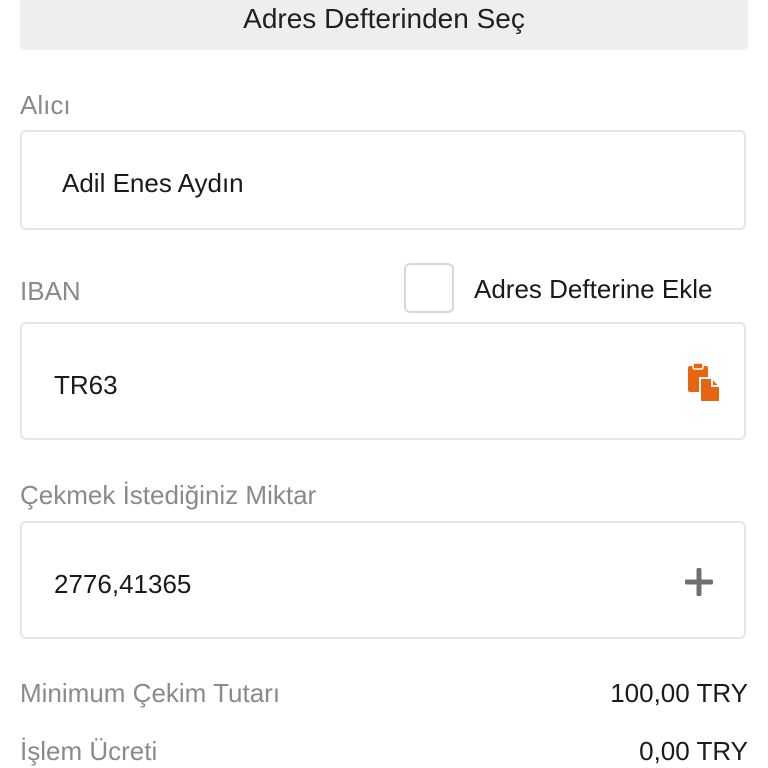 This screenshot has width=768, height=768. I want to click on amount-value: 2776,41365, so click(123, 584).